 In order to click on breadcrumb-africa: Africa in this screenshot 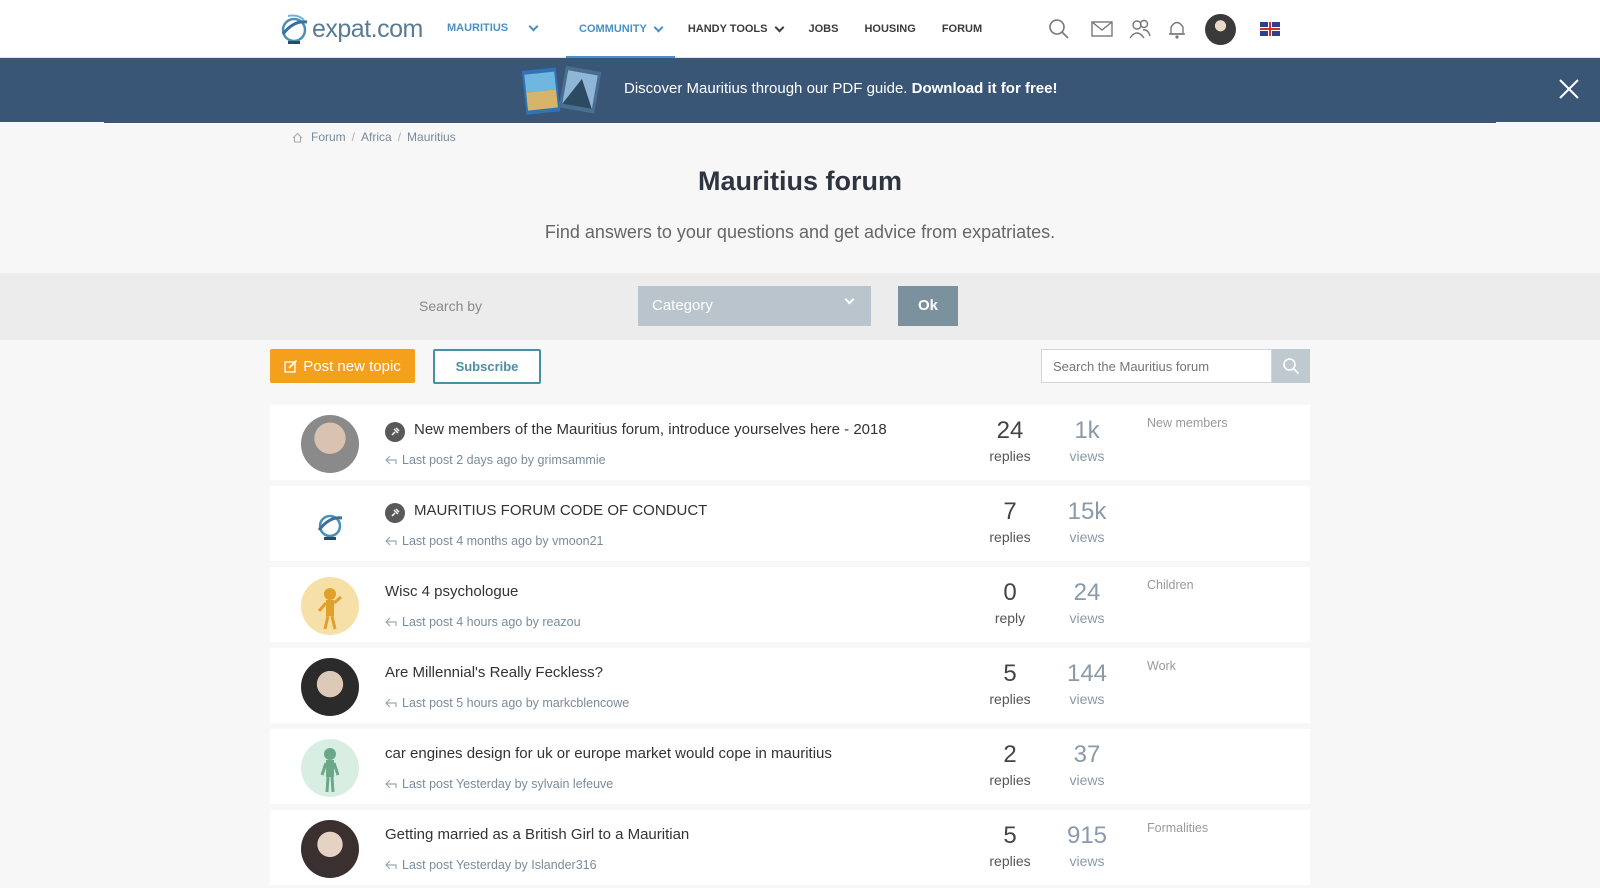, I will do `click(376, 137)`.